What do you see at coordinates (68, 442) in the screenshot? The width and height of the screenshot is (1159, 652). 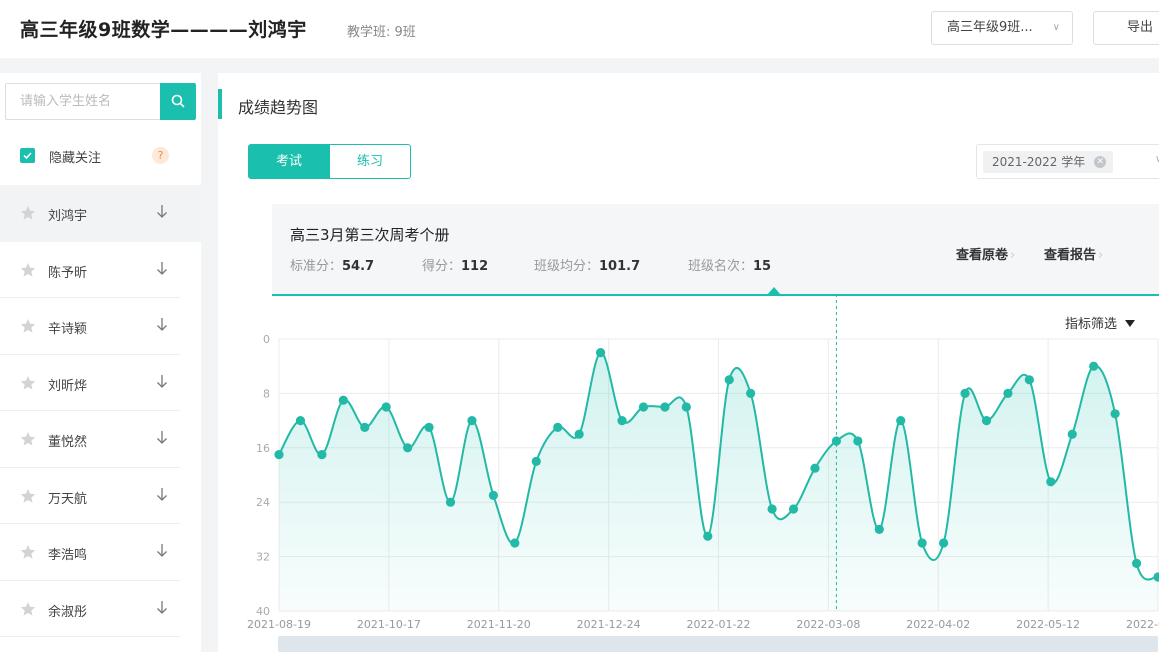 I see `student-name: 董悦然` at bounding box center [68, 442].